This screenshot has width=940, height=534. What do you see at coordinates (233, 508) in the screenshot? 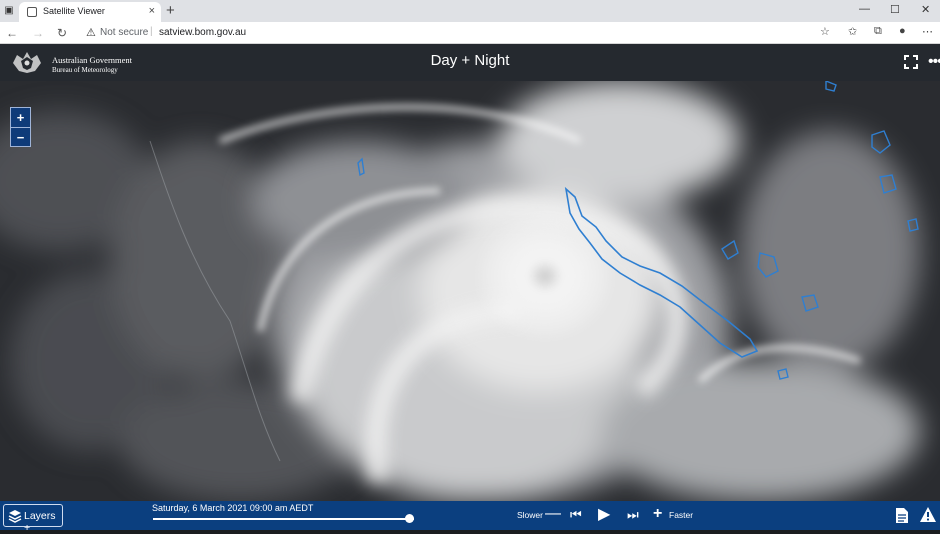
I see `timestamp-label: Saturday, 6 March 2021 09:00 am AEDT` at bounding box center [233, 508].